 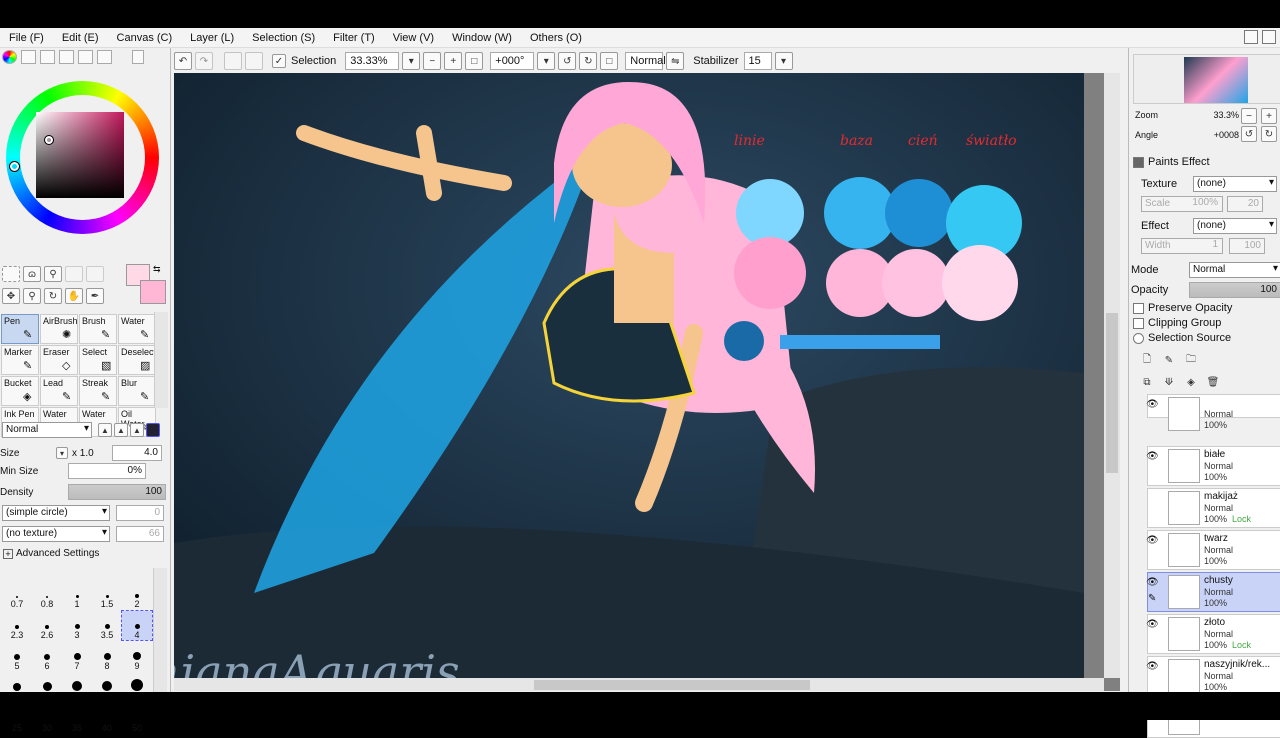 What do you see at coordinates (145, 38) in the screenshot?
I see `menu-canvas: Canvas (C)` at bounding box center [145, 38].